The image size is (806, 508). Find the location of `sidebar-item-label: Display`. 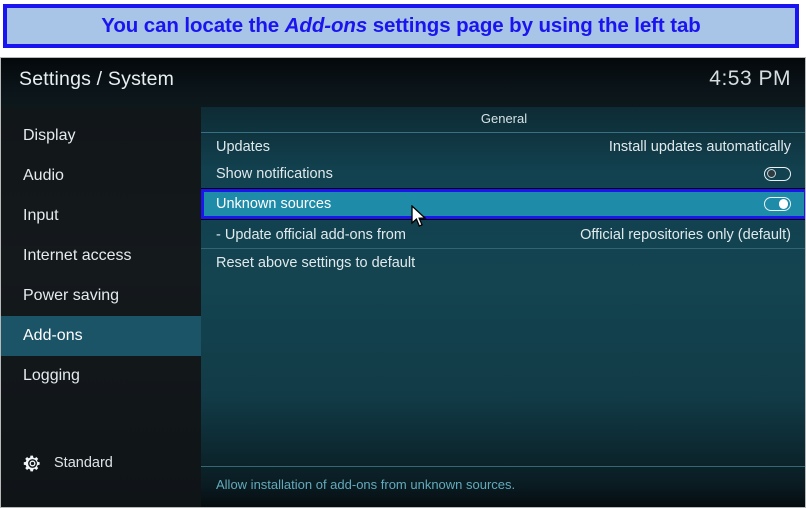

sidebar-item-label: Display is located at coordinates (49, 135).